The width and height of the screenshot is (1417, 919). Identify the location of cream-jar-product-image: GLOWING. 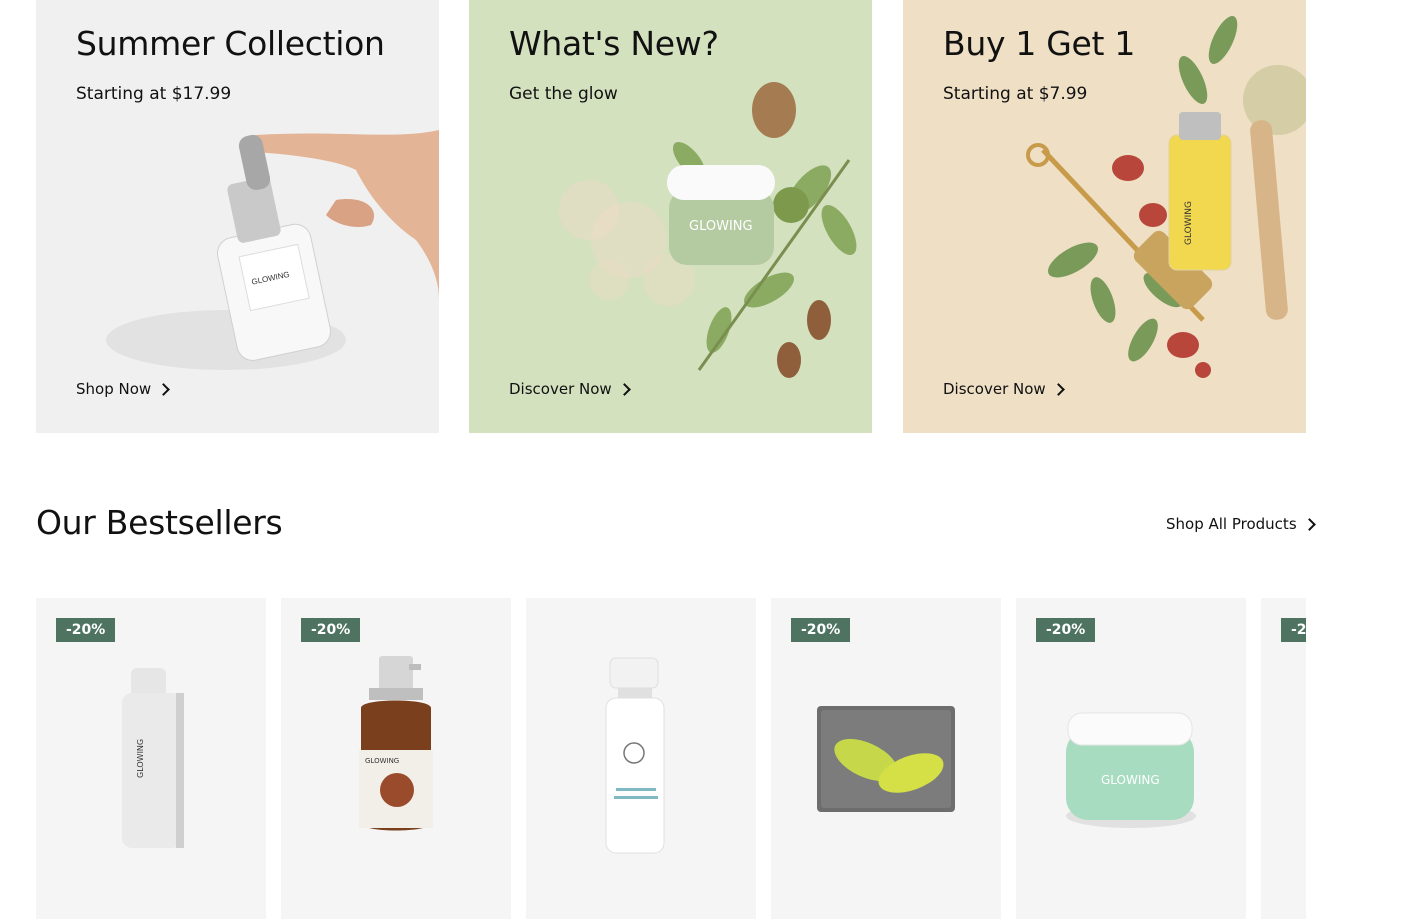
(1131, 770).